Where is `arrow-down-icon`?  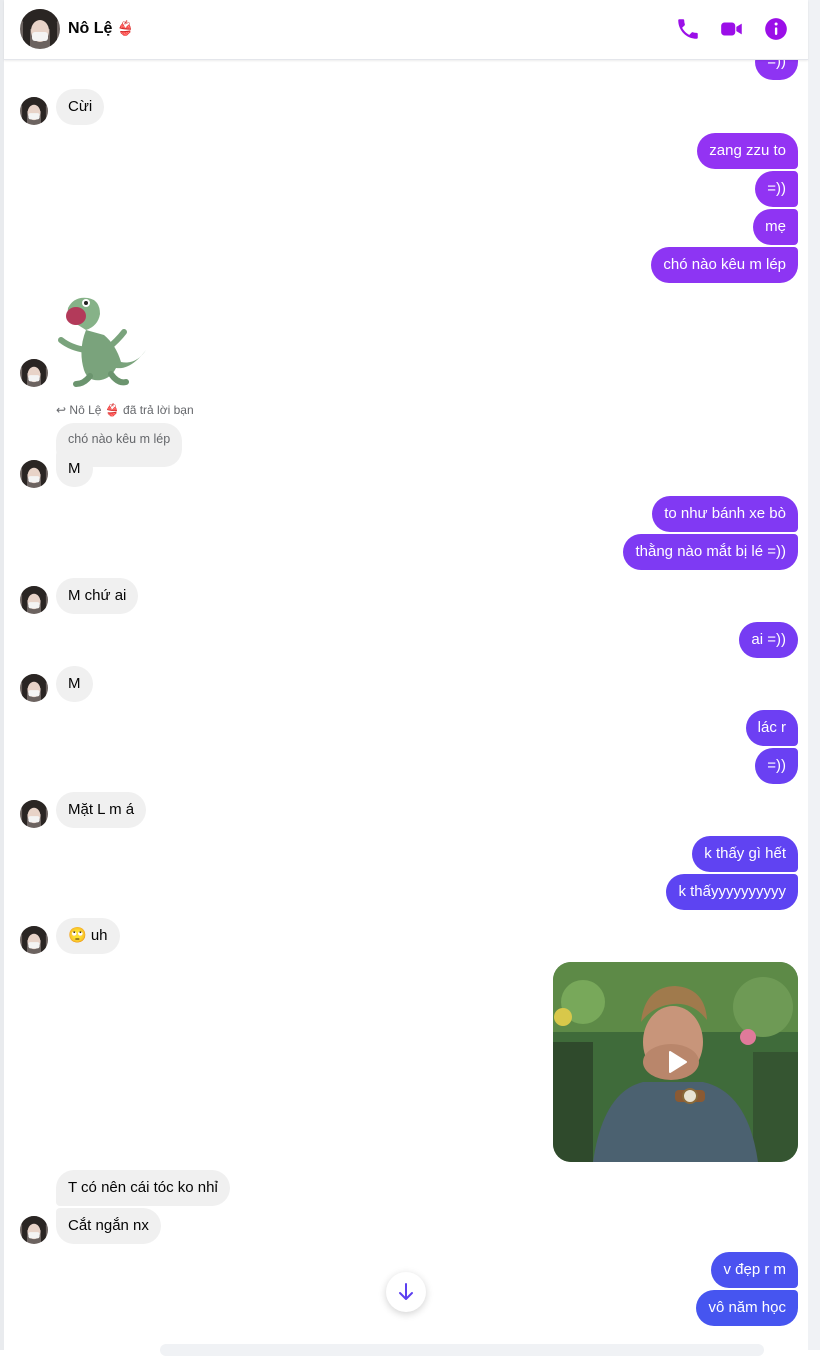
arrow-down-icon is located at coordinates (406, 1291).